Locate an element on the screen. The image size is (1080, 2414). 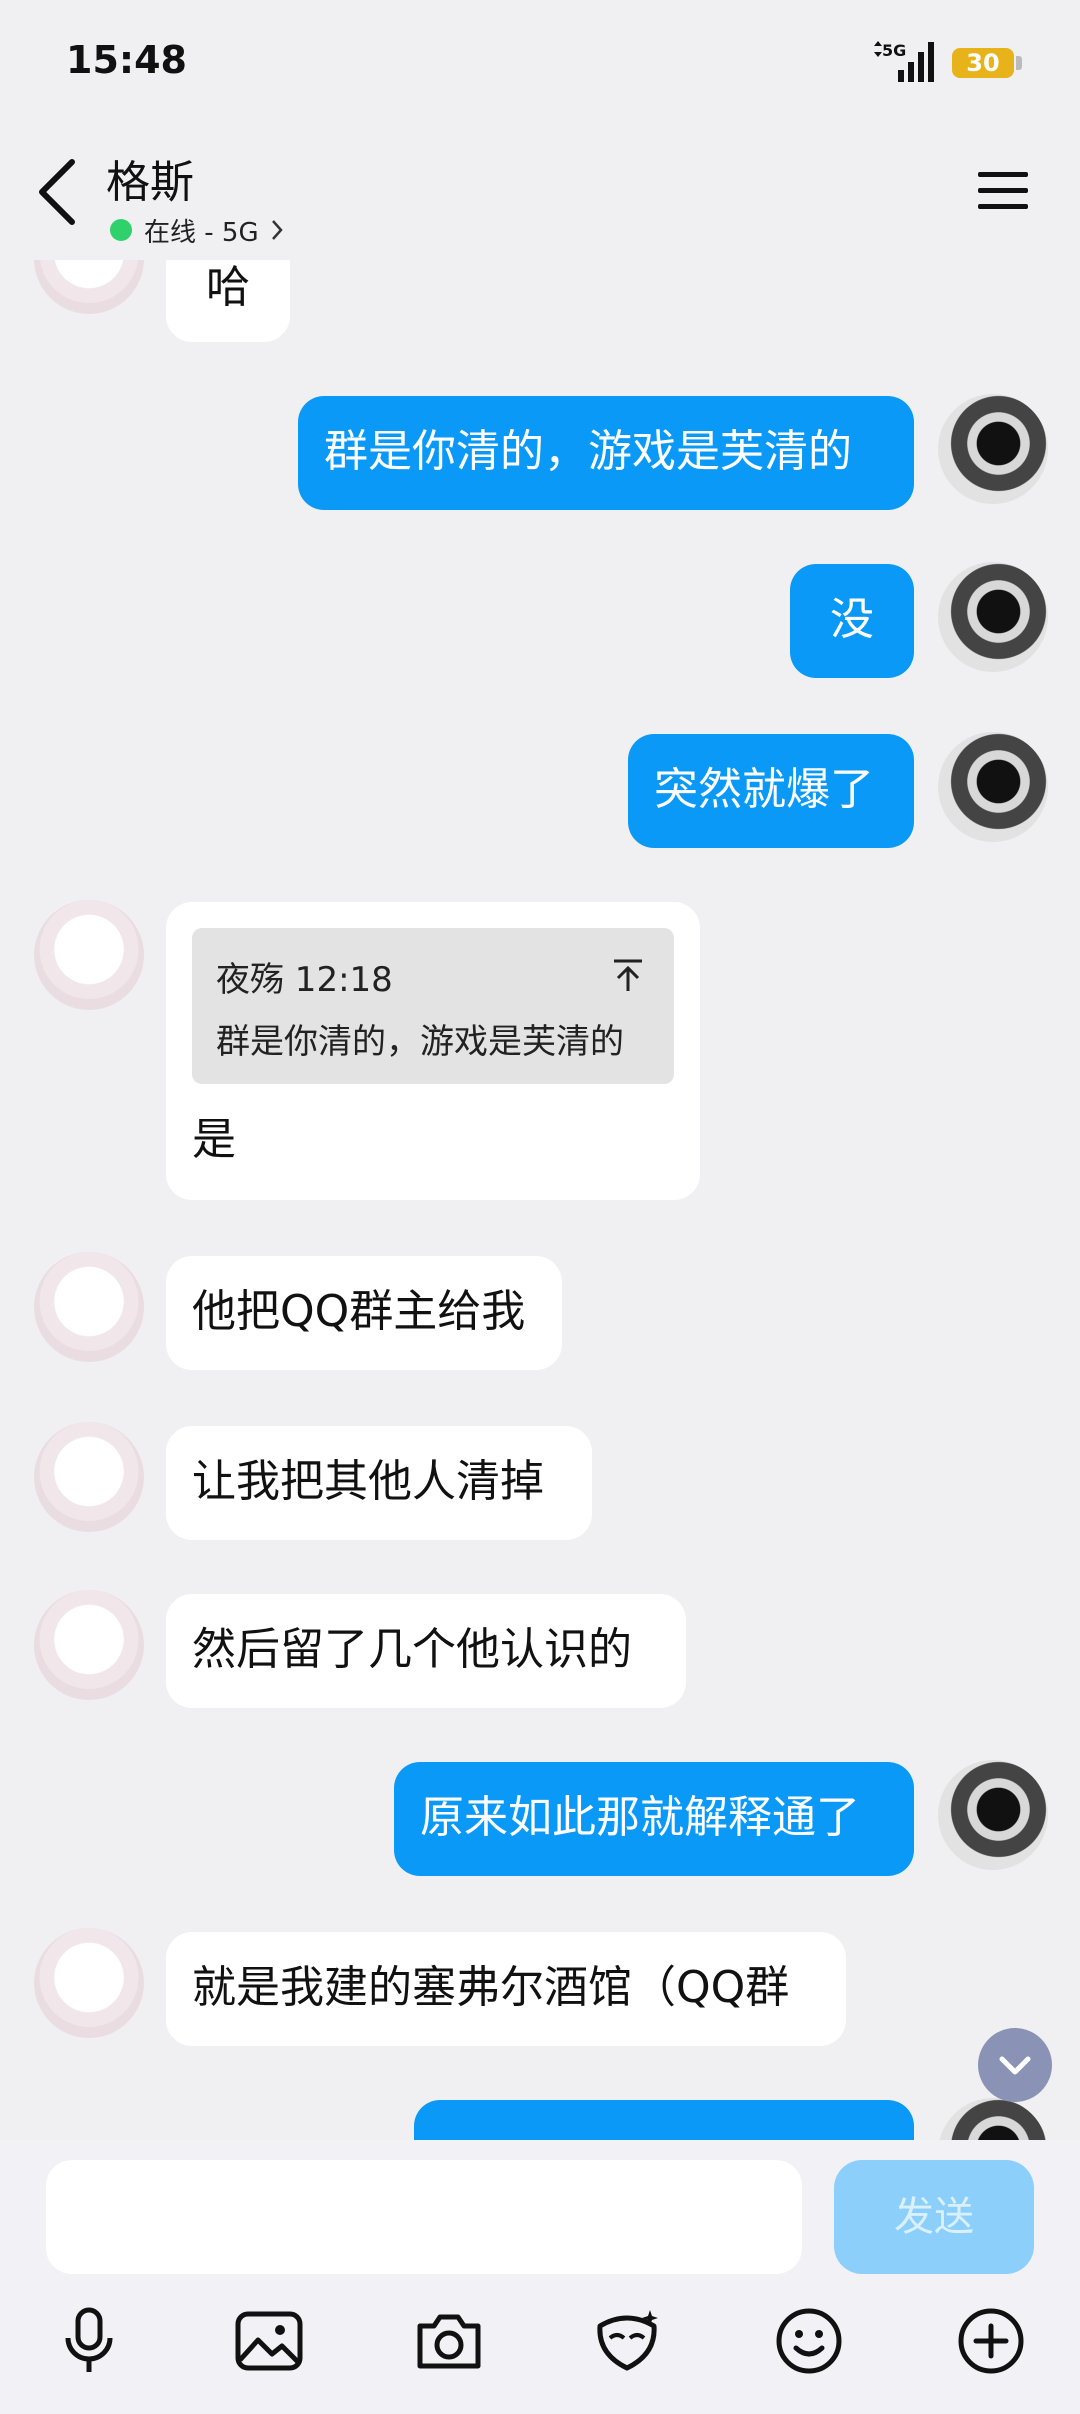
battery-tip is located at coordinates (1019, 63).